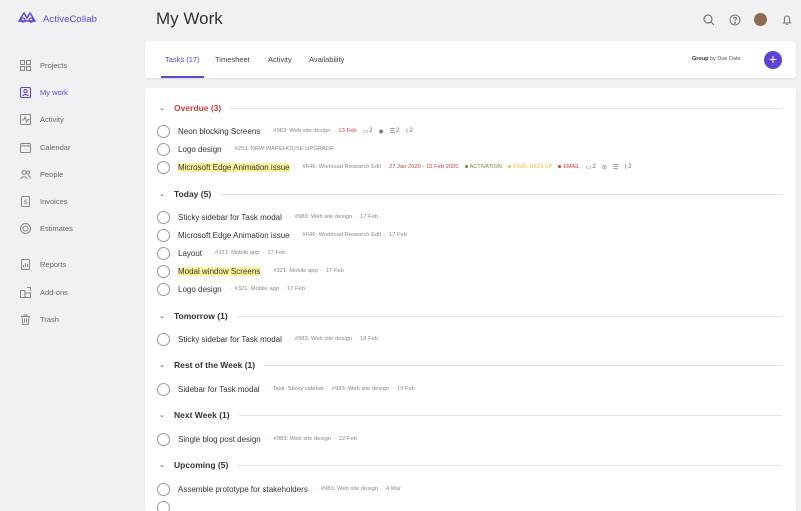 Image resolution: width=801 pixels, height=511 pixels. I want to click on group-header-overdue: ⌄ Overdue (3), so click(470, 108).